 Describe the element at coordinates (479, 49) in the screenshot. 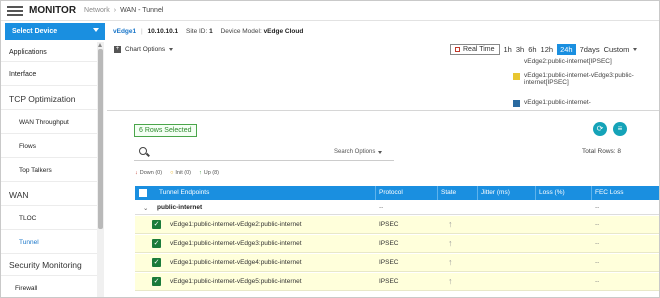

I see `realtime-label: Real Time` at that location.